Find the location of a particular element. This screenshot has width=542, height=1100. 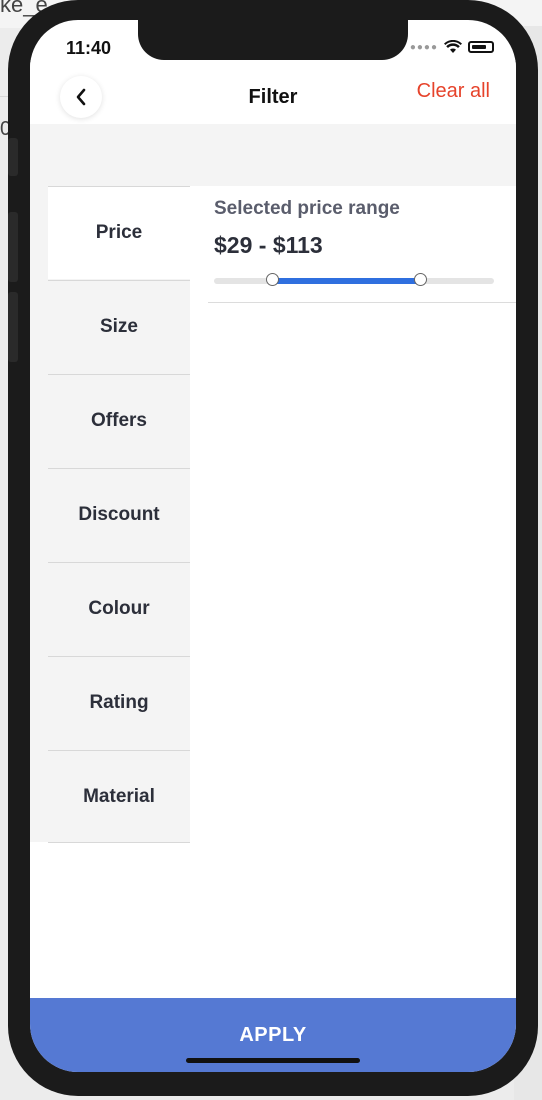

signal-icon: ●●●● is located at coordinates (423, 47).